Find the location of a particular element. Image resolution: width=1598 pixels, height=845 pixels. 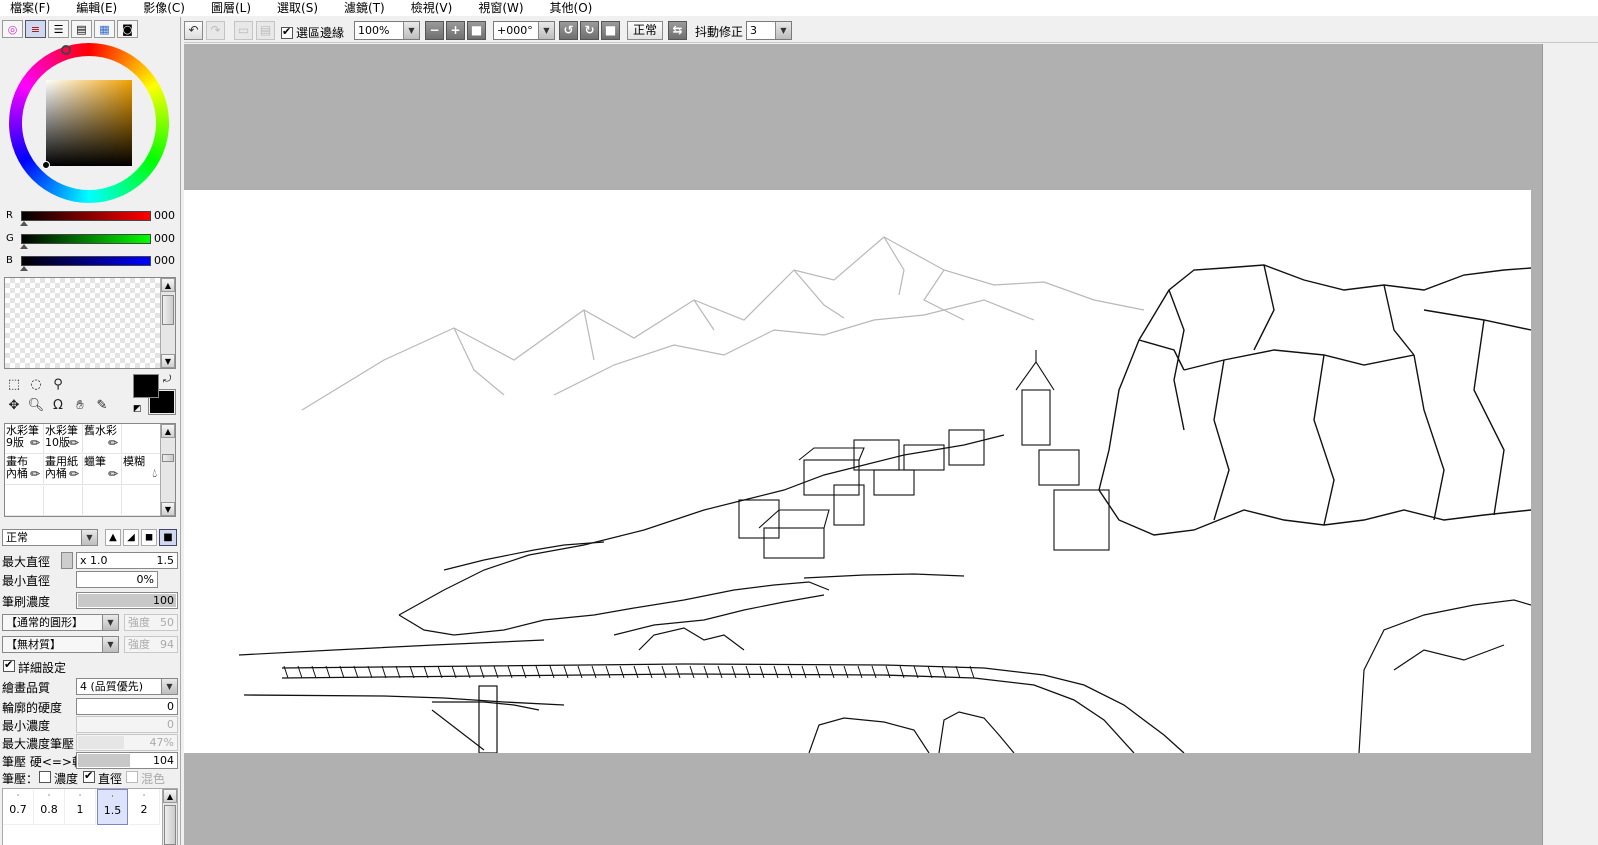

menu-filter: 濾鏡(T) is located at coordinates (359, 8).